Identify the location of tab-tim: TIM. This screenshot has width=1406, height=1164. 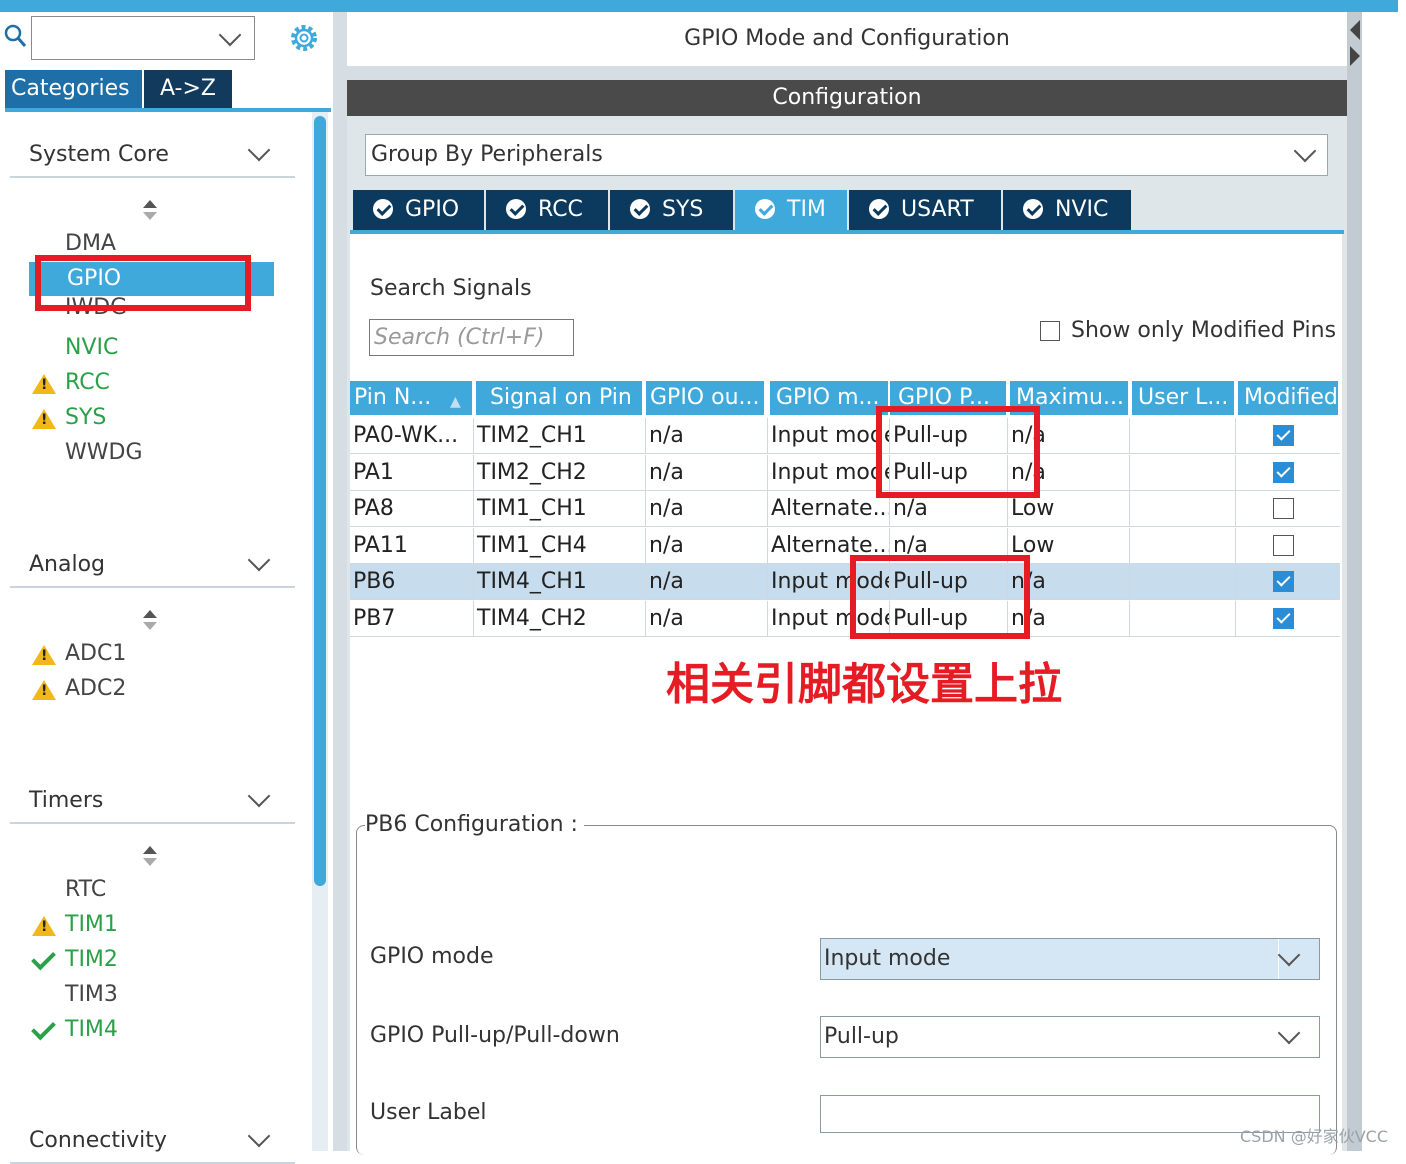
(791, 210).